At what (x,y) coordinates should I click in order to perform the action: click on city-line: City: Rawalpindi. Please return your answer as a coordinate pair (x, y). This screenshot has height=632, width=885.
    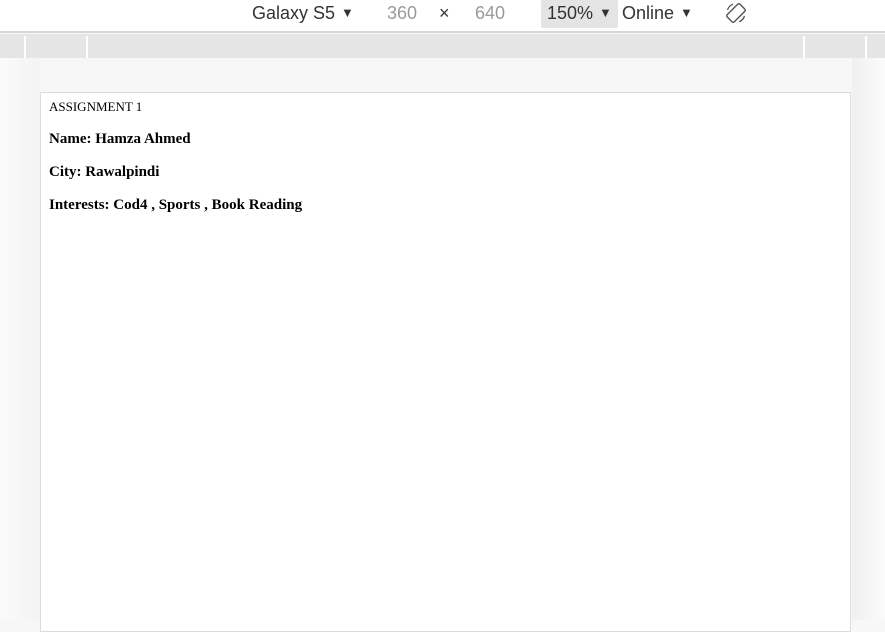
    Looking at the image, I should click on (104, 172).